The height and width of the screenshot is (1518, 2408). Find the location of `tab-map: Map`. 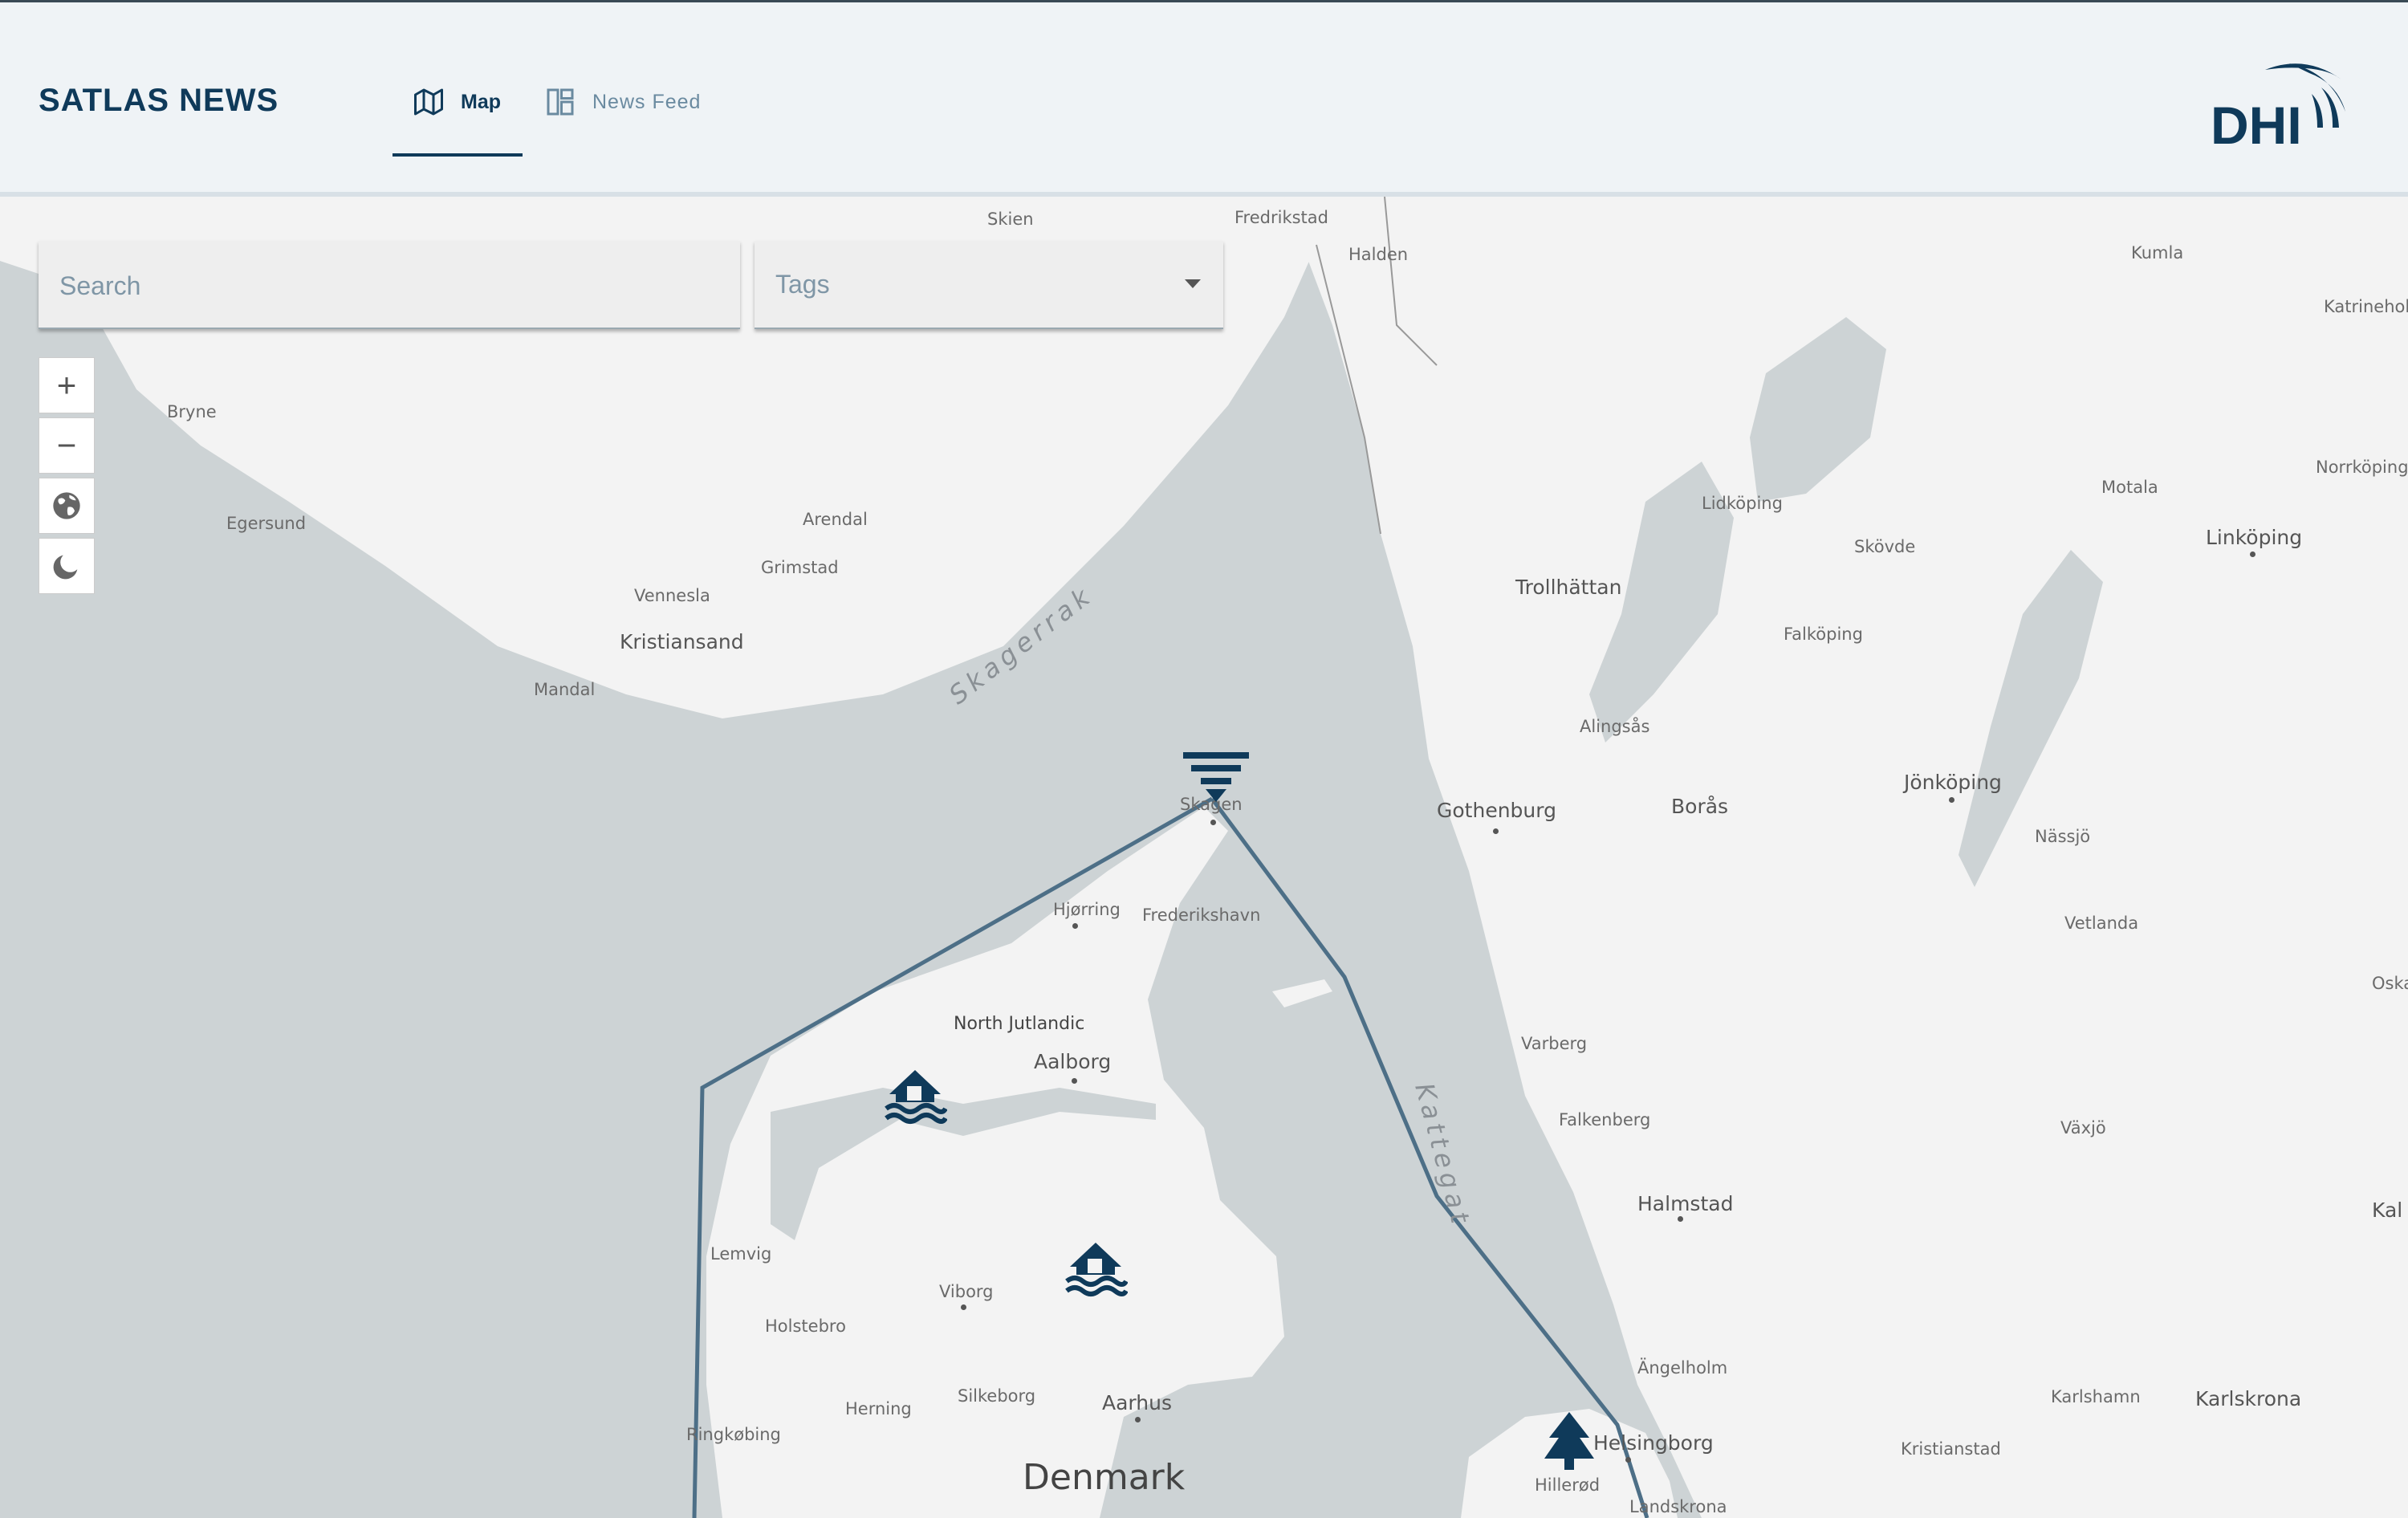

tab-map: Map is located at coordinates (457, 102).